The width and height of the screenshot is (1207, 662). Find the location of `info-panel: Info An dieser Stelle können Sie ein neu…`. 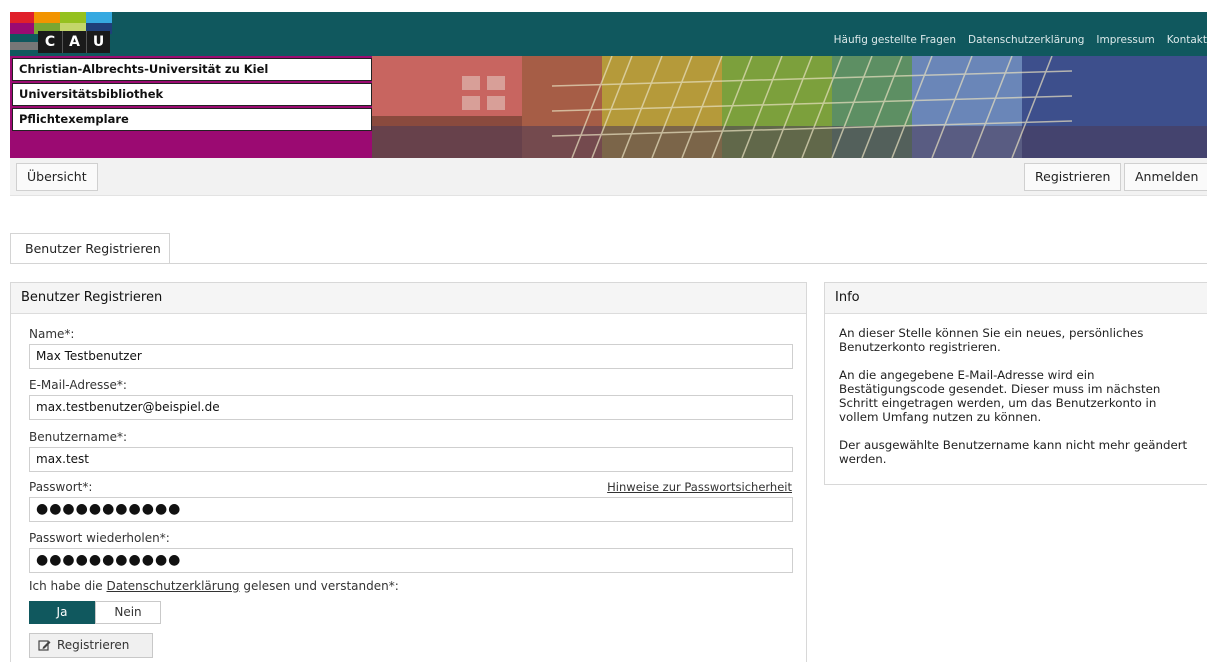

info-panel: Info An dieser Stelle können Sie ein neu… is located at coordinates (1015, 383).